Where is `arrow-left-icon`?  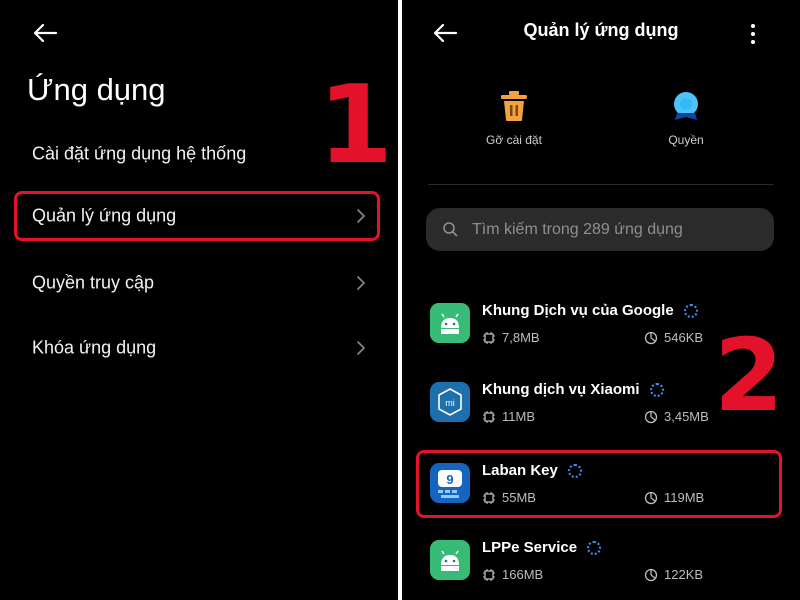 arrow-left-icon is located at coordinates (45, 33).